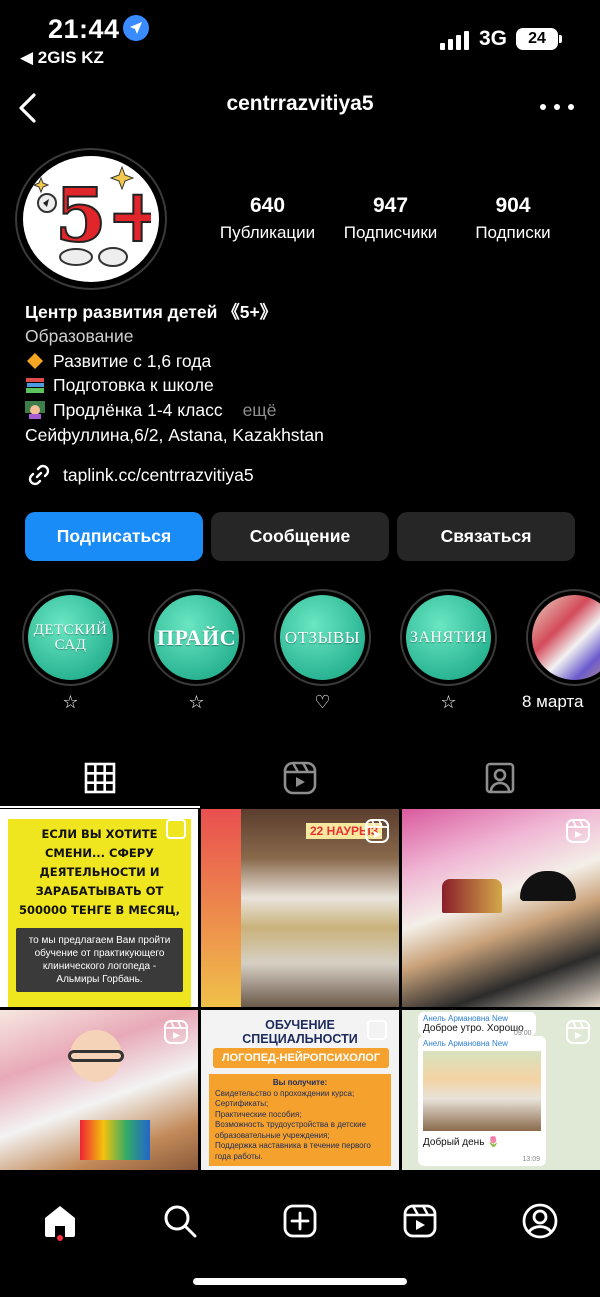 Image resolution: width=600 pixels, height=1297 pixels. What do you see at coordinates (258, 1114) in the screenshot?
I see `post-item: Практические пособия;` at bounding box center [258, 1114].